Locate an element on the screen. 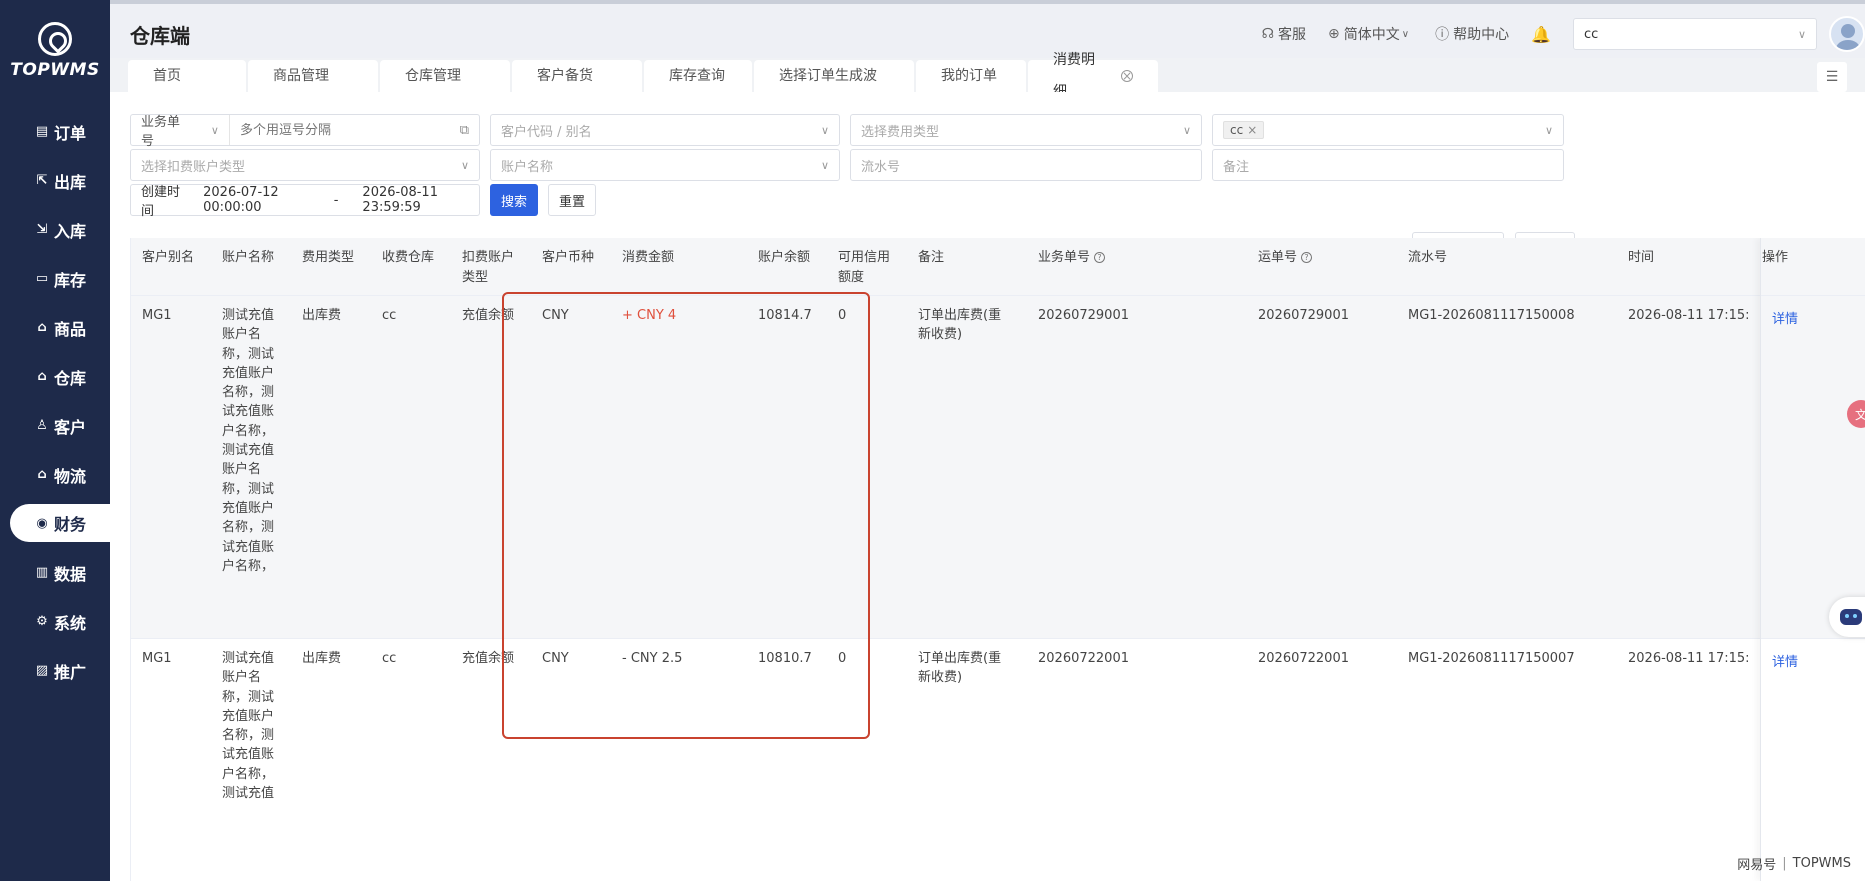 The height and width of the screenshot is (881, 1865). org-select: cc ∨ is located at coordinates (1695, 34).